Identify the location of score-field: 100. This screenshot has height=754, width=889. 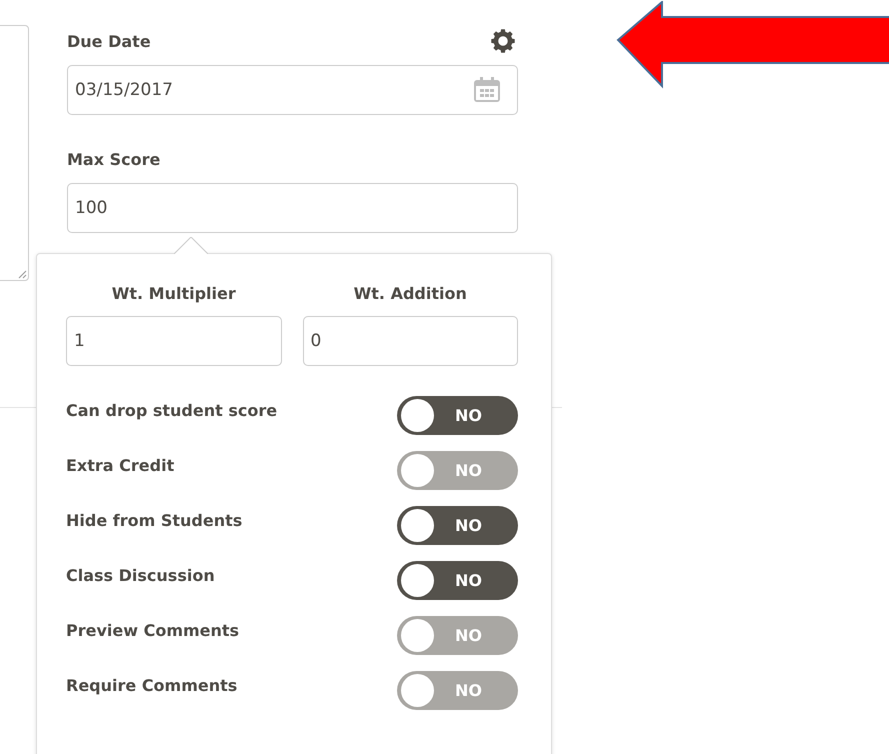
(292, 208).